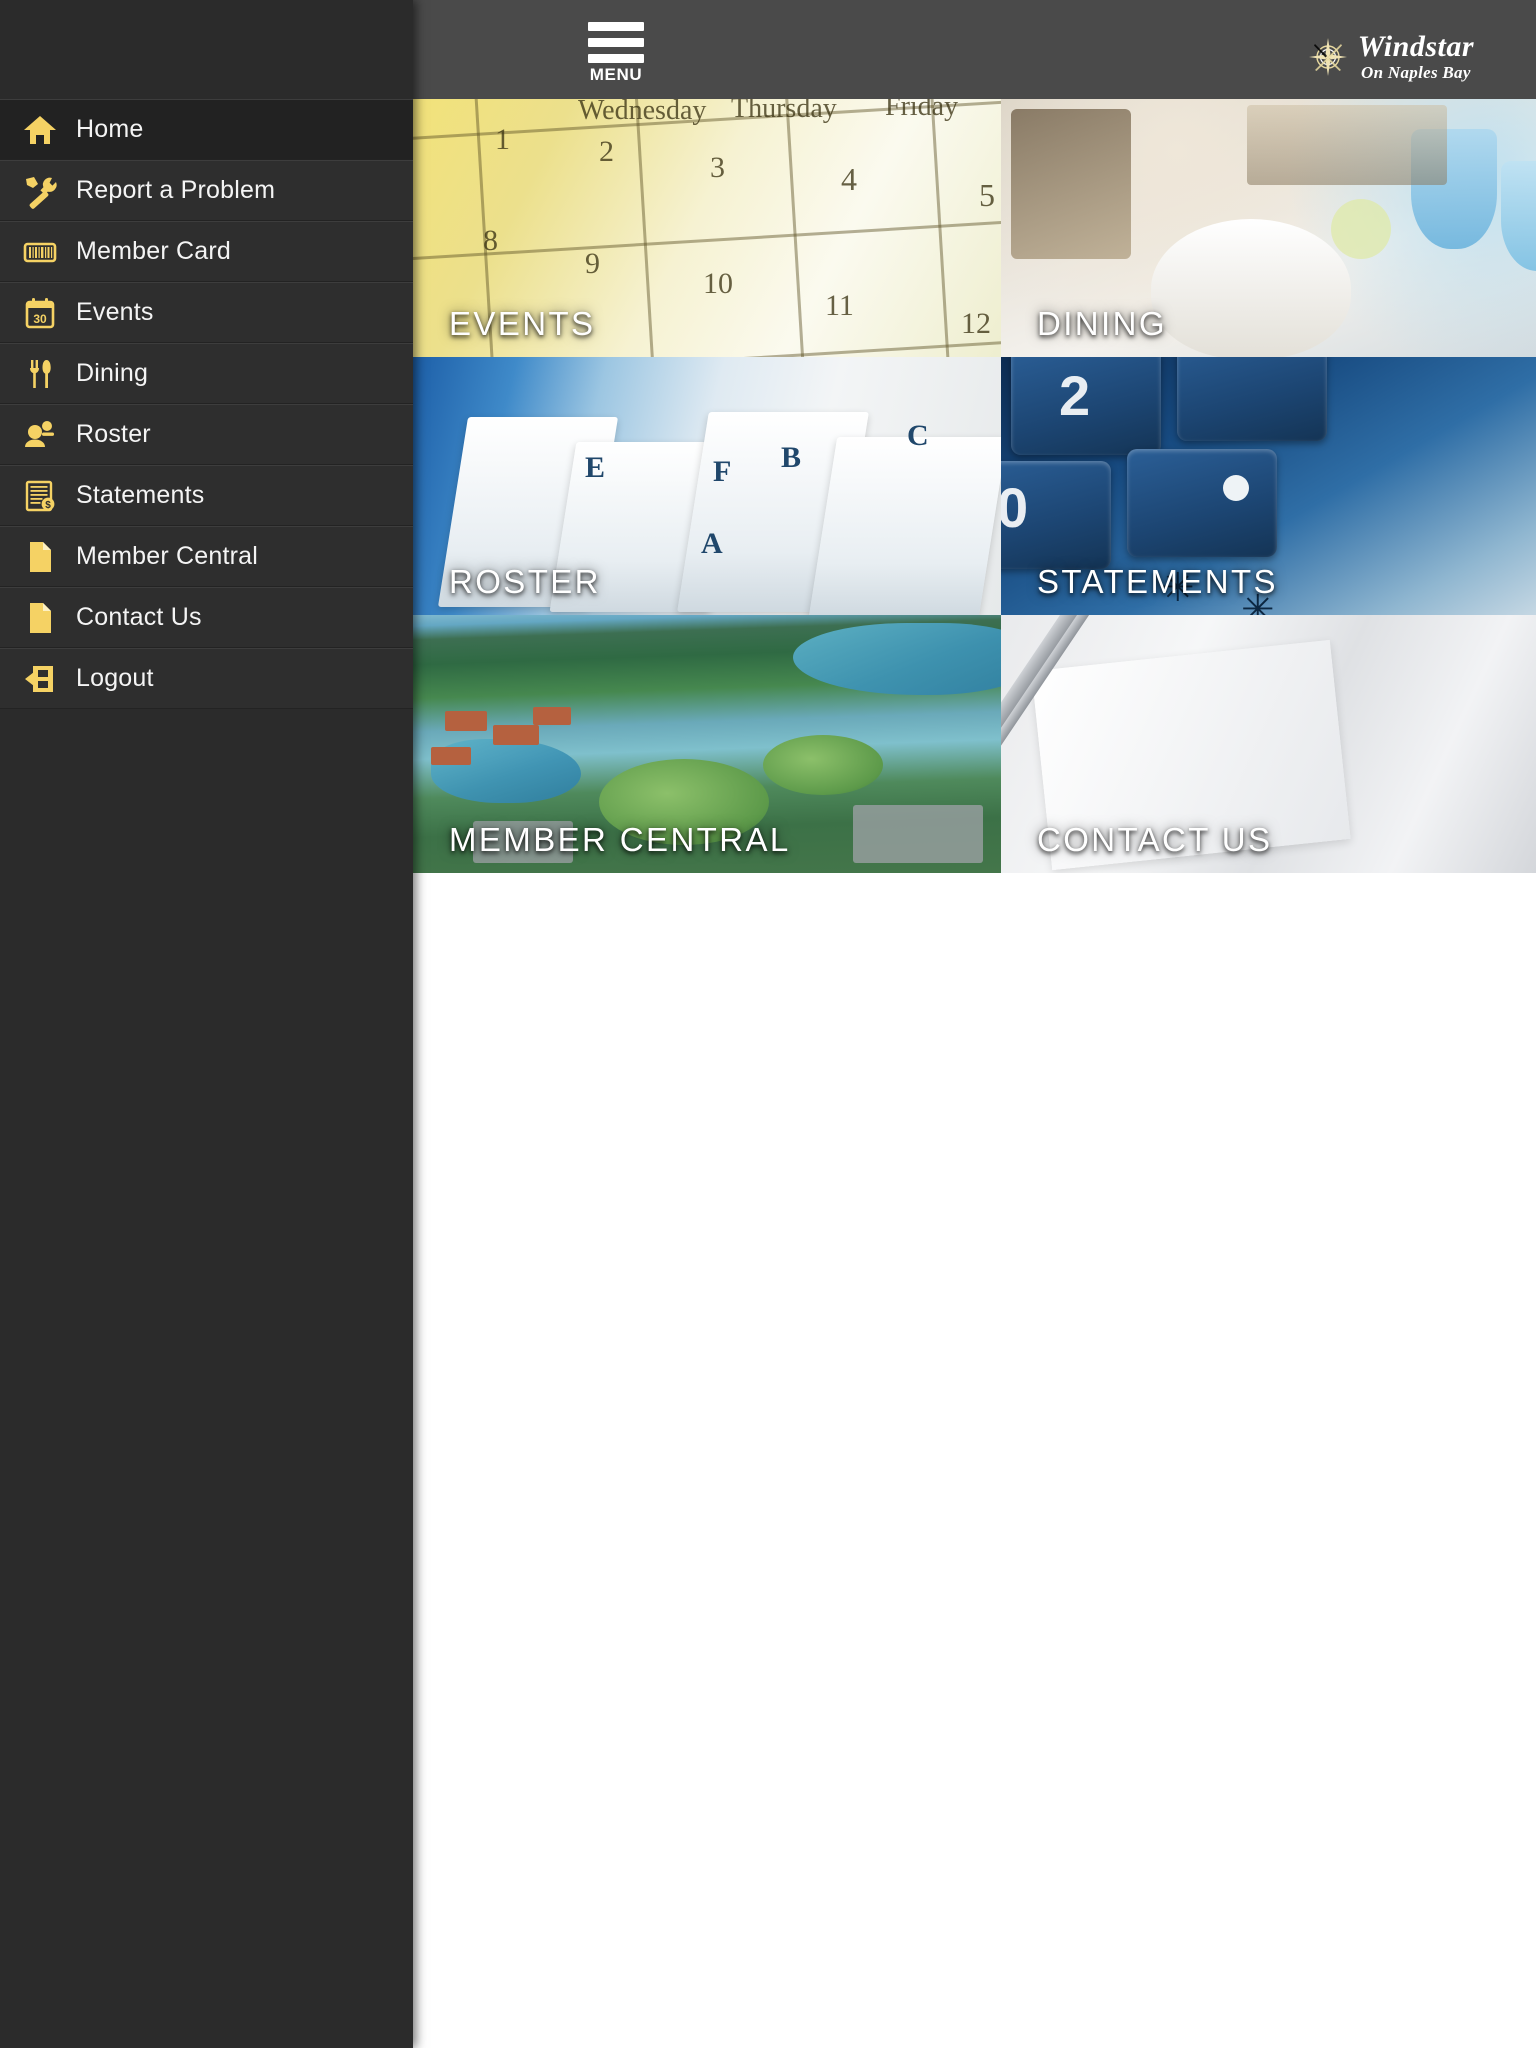 Image resolution: width=1536 pixels, height=2048 pixels. I want to click on tile-member-central-label: MEMBER CENTRAL, so click(620, 839).